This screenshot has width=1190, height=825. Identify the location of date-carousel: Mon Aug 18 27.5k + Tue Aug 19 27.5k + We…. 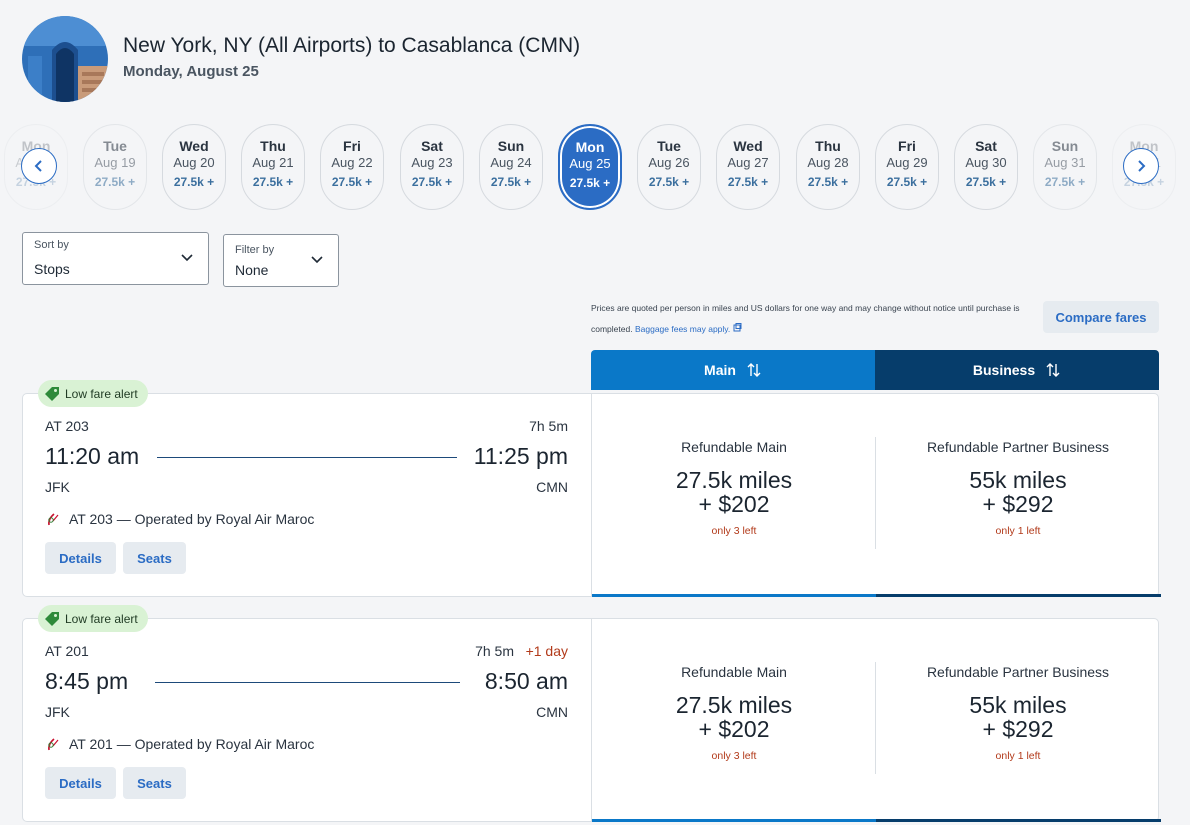
(595, 168).